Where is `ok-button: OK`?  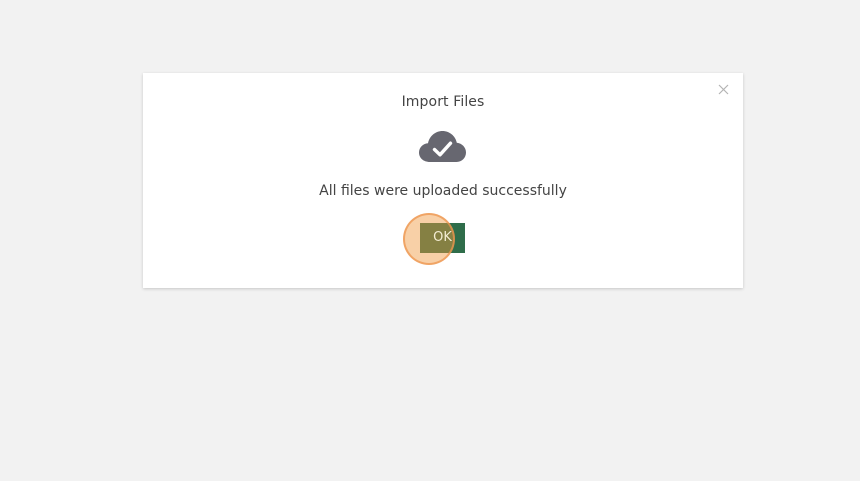 ok-button: OK is located at coordinates (442, 238).